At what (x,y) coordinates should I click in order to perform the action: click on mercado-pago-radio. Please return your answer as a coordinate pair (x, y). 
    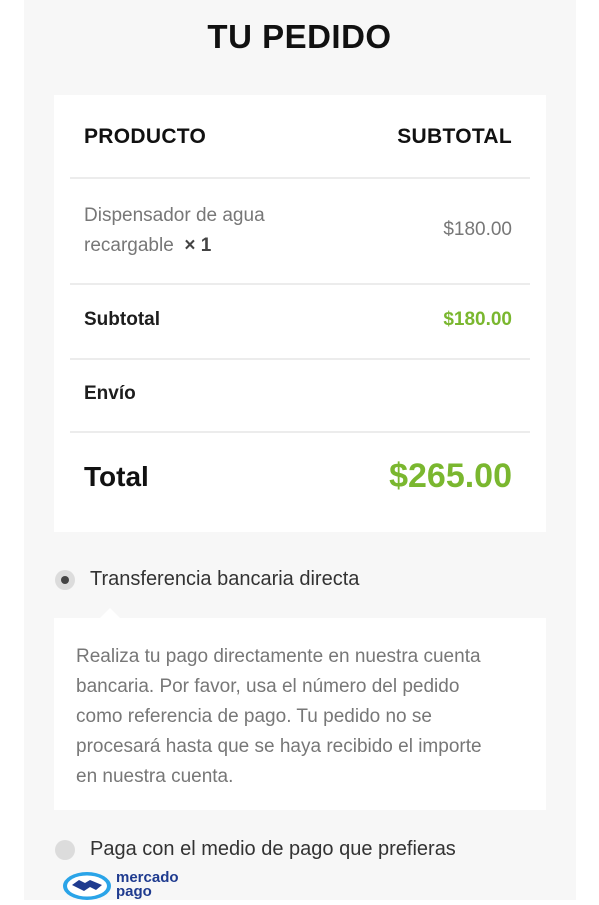
    Looking at the image, I should click on (65, 850).